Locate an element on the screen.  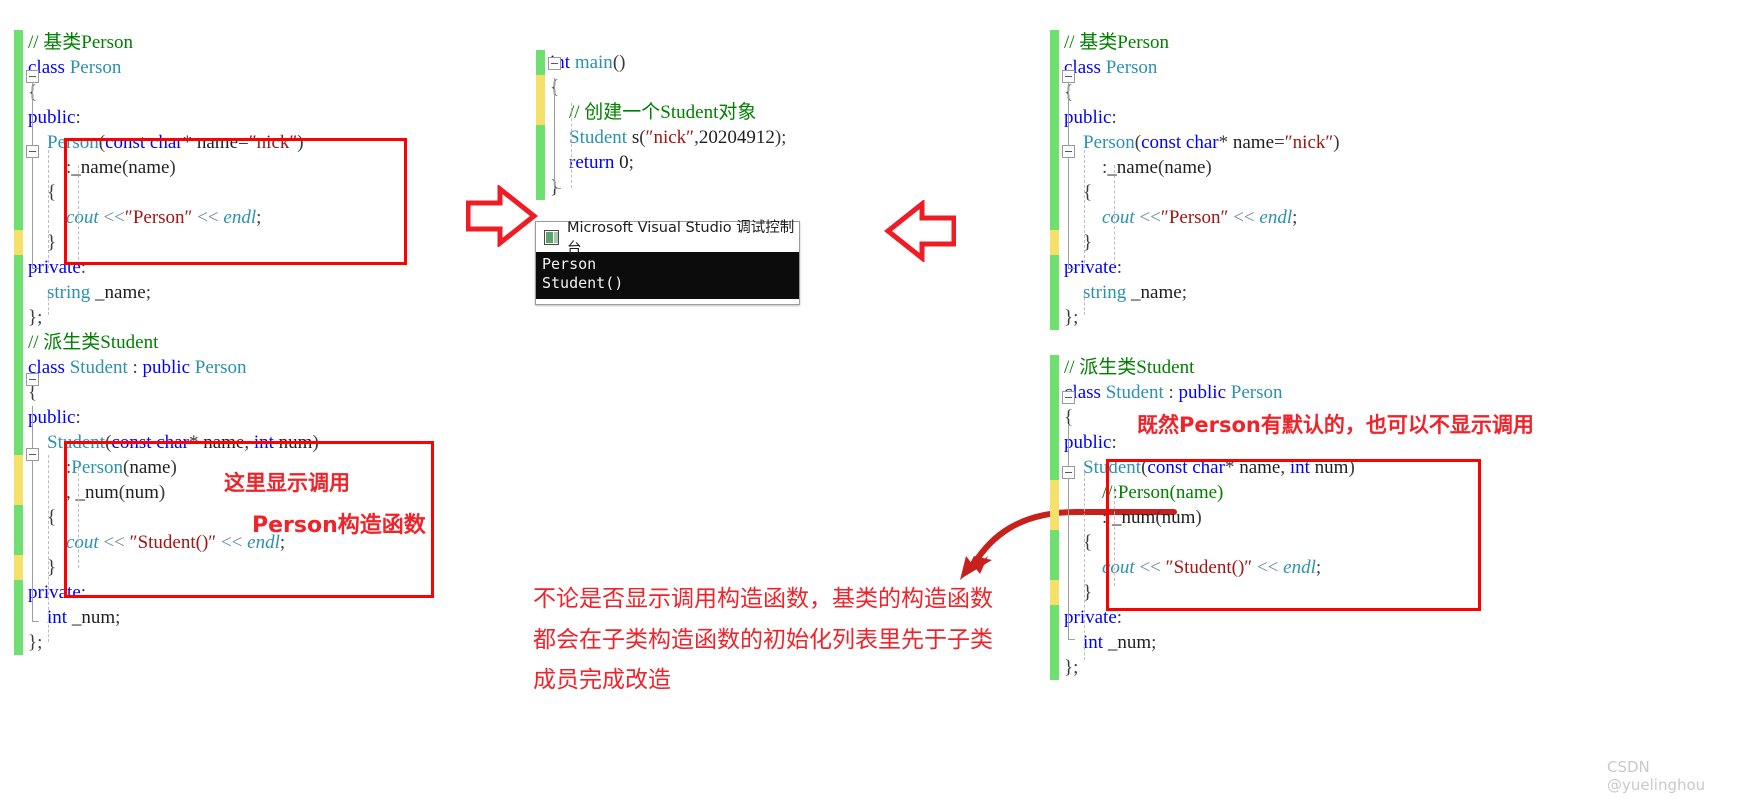
console-title-text: Microsoft Visual Studio 调试控制台 is located at coordinates (681, 238).